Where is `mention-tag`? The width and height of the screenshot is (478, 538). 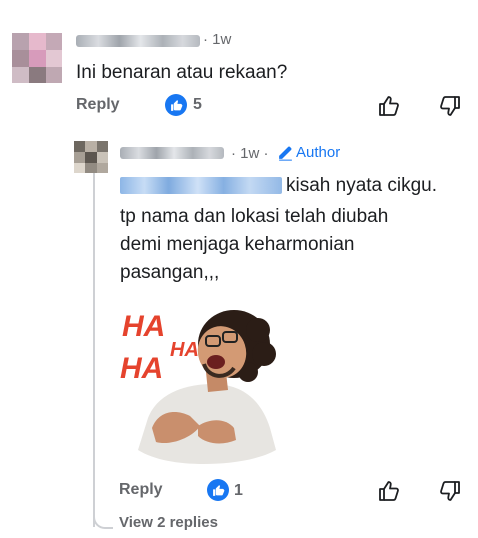
mention-tag is located at coordinates (201, 185).